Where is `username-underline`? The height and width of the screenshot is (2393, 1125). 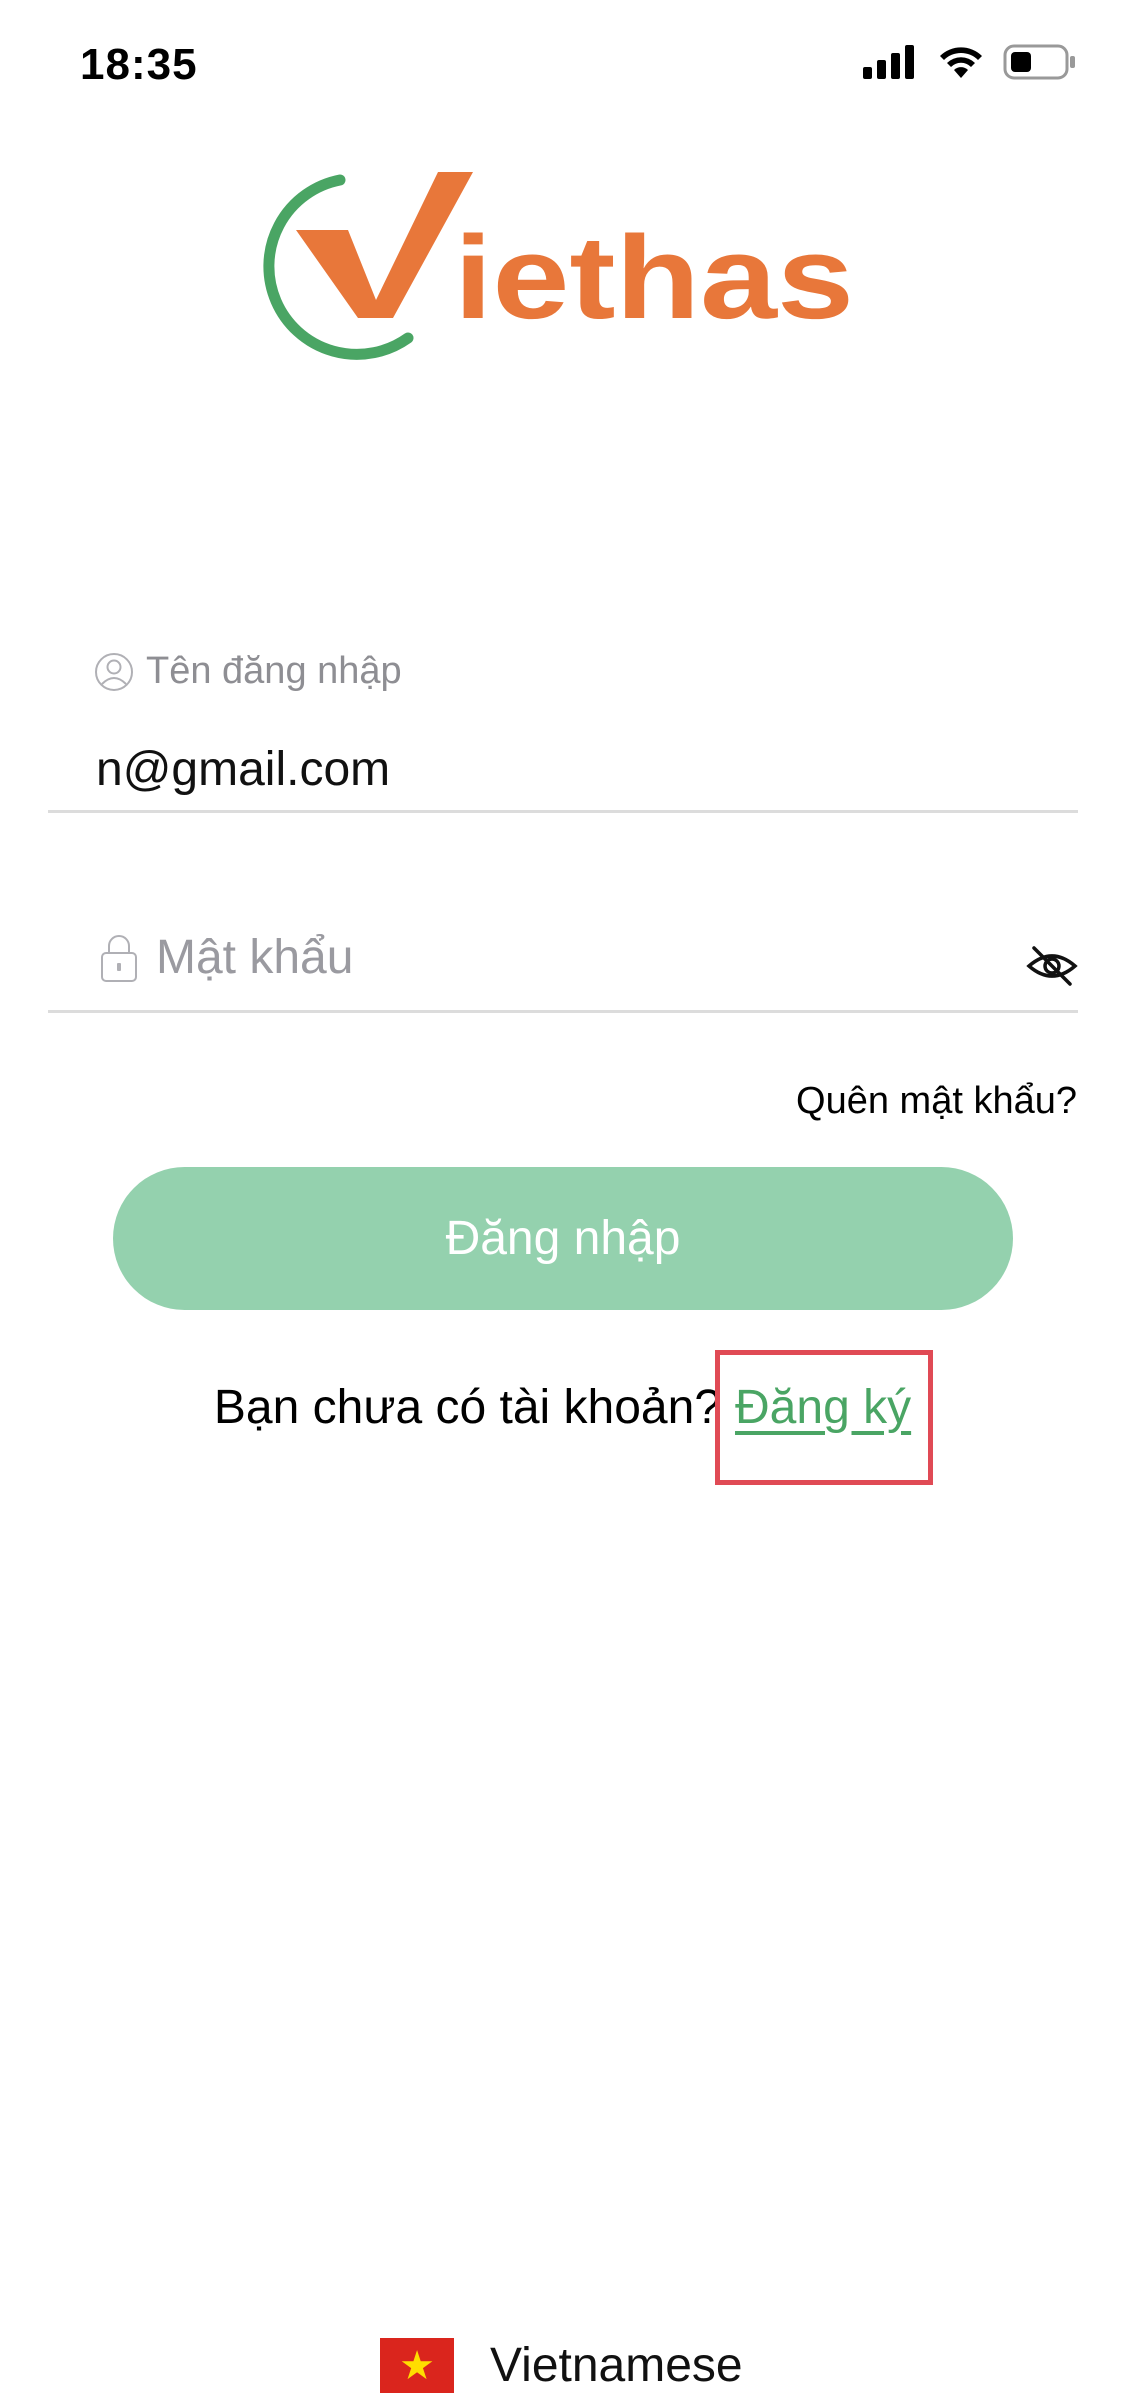
username-underline is located at coordinates (563, 811).